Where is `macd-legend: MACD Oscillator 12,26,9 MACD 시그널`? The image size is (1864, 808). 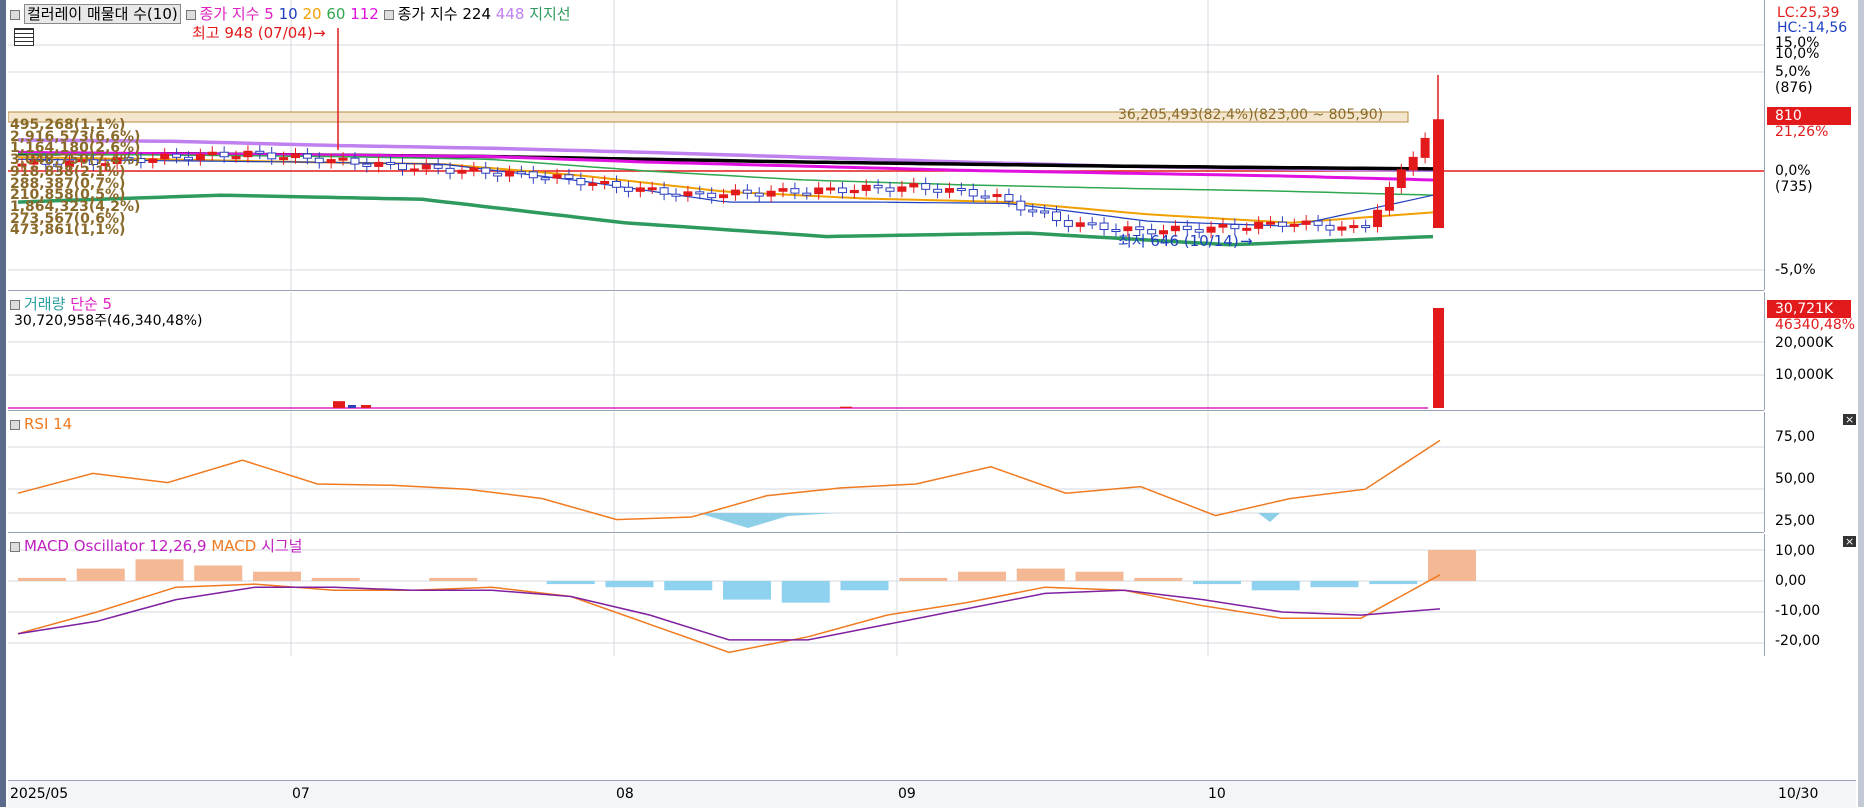
macd-legend: MACD Oscillator 12,26,9 MACD 시그널 is located at coordinates (156, 546).